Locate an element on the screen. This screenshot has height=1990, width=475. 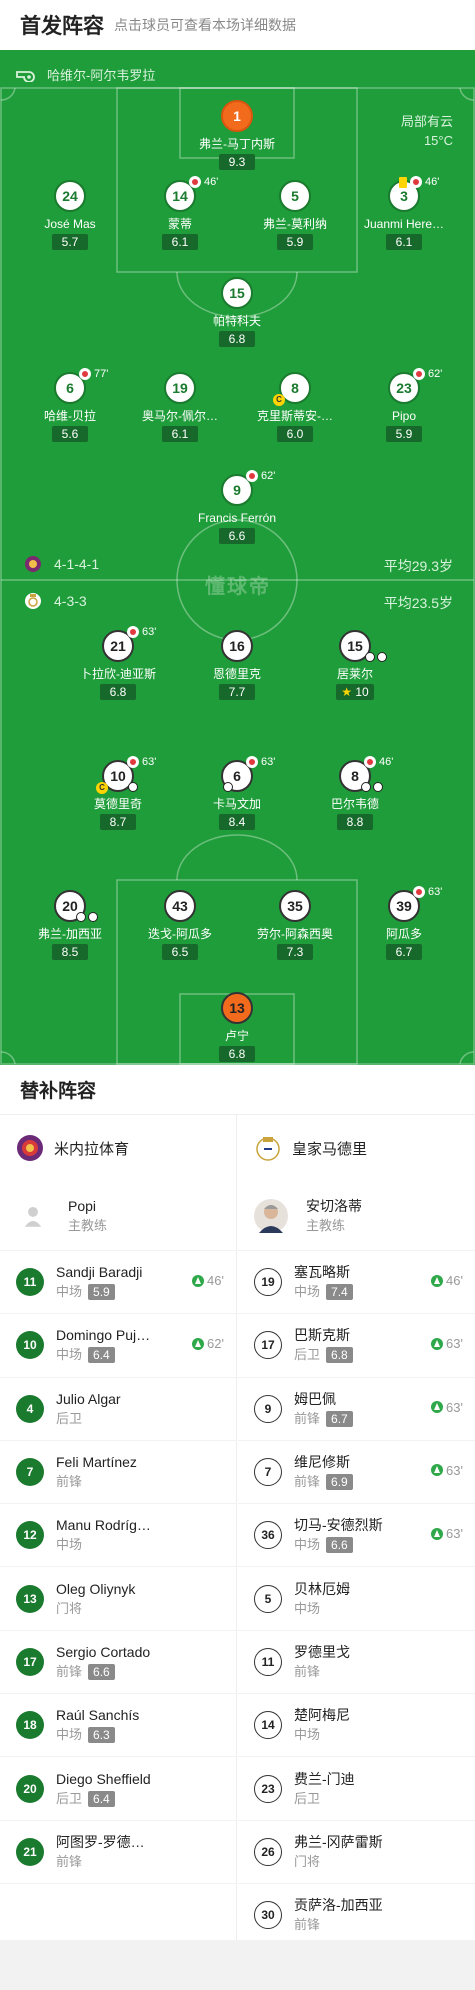
sub-player-info: Manu Rodríg… 中场 is located at coordinates (116, 1535).